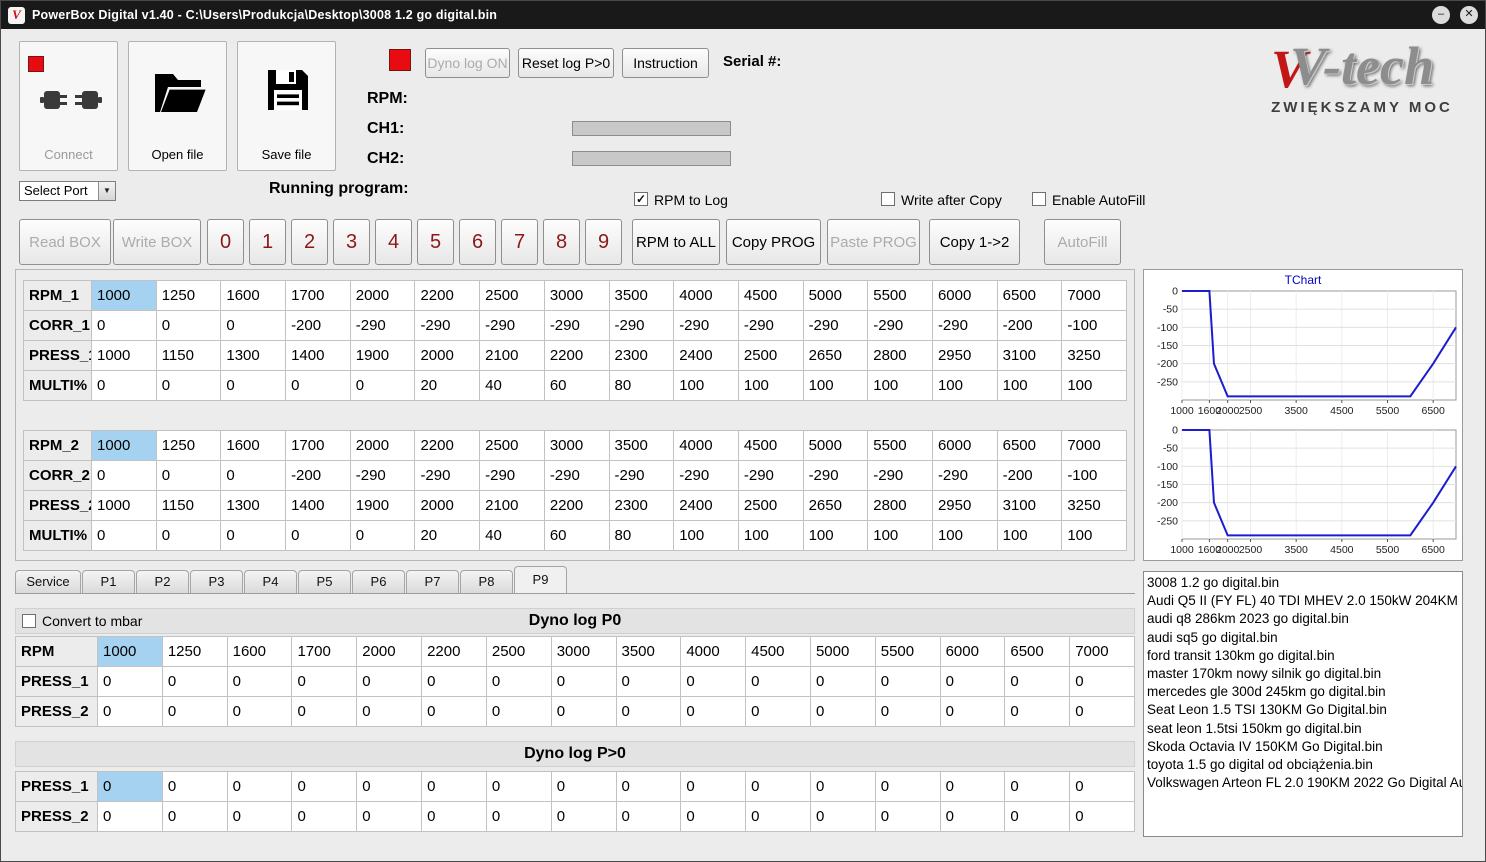  Describe the element at coordinates (907, 651) in the screenshot. I see `table-cell: 5500` at that location.